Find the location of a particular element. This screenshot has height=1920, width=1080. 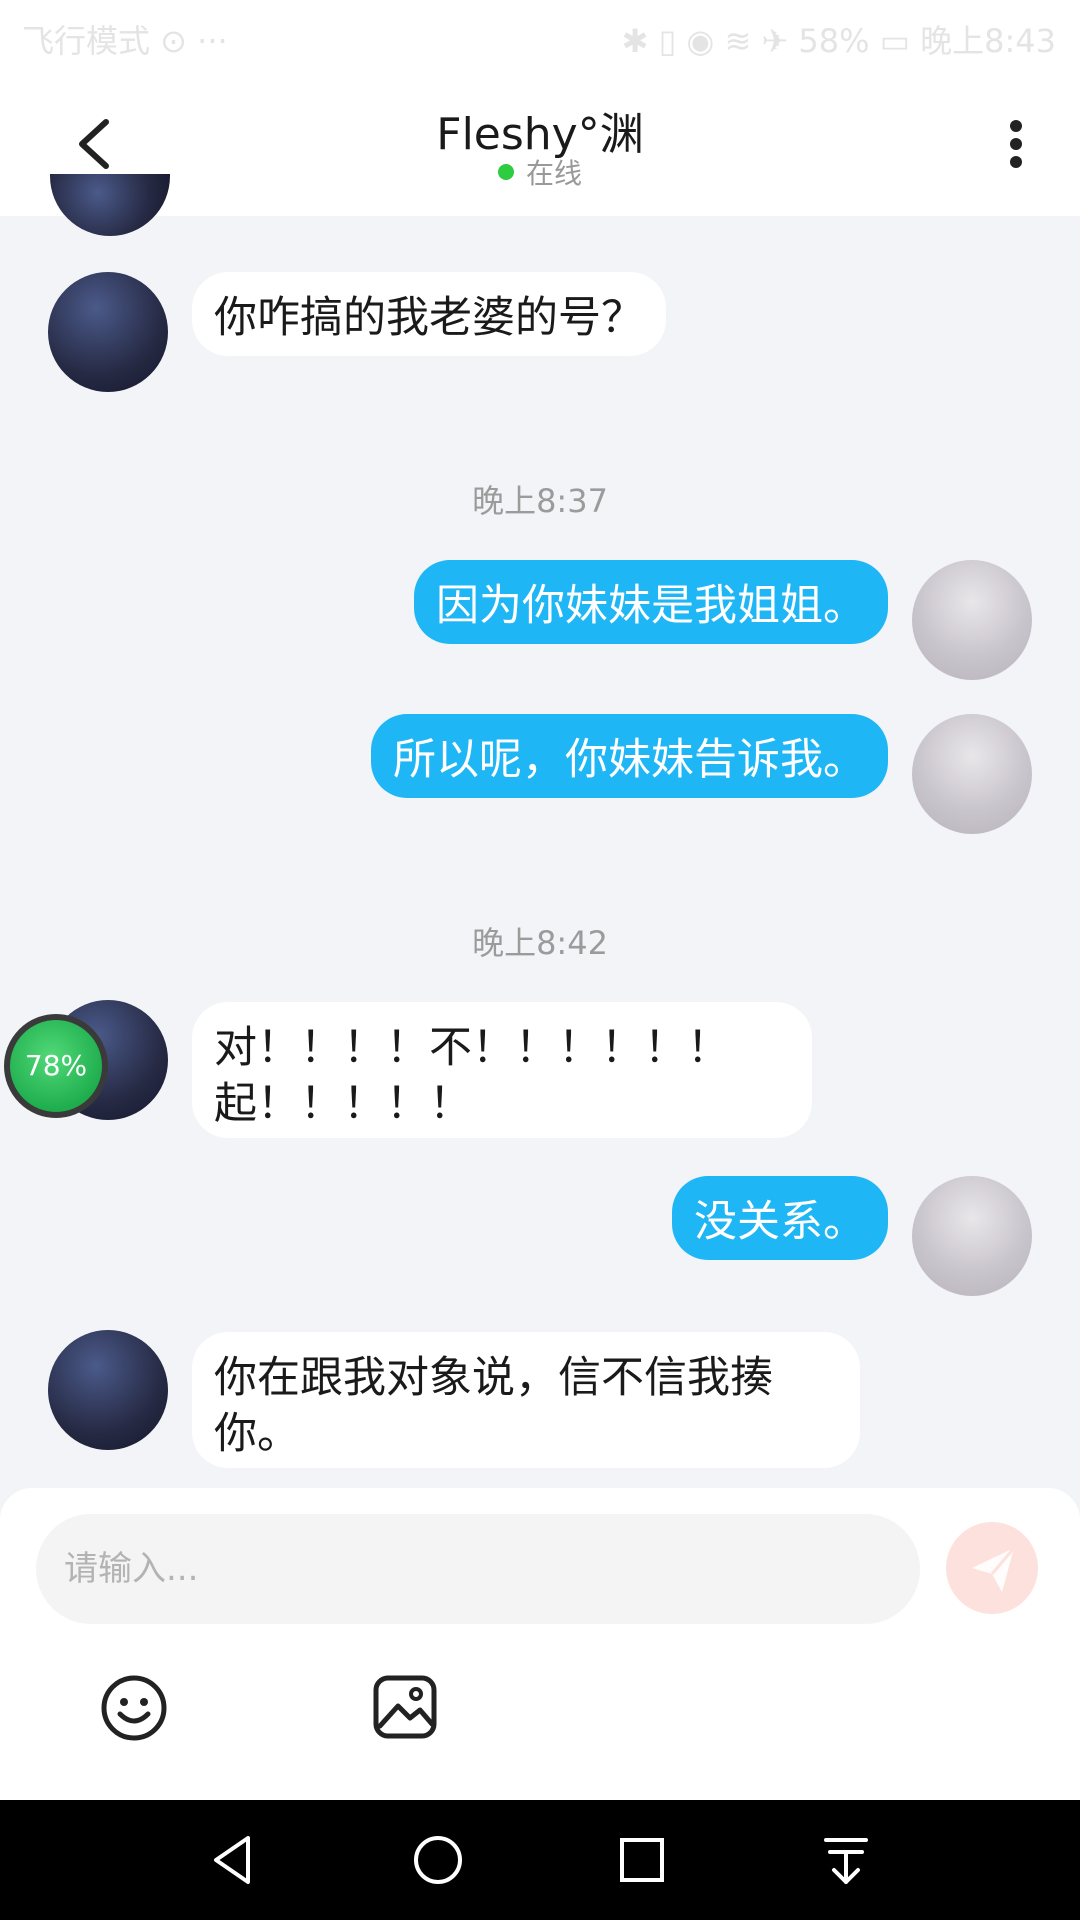

send-icon is located at coordinates (994, 1569).